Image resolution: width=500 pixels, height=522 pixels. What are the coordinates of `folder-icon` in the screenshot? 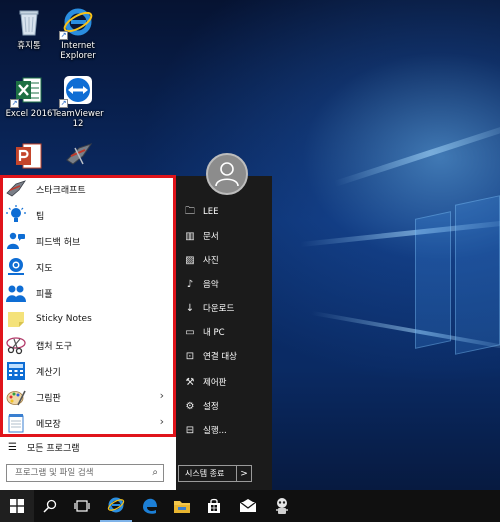 It's located at (182, 507).